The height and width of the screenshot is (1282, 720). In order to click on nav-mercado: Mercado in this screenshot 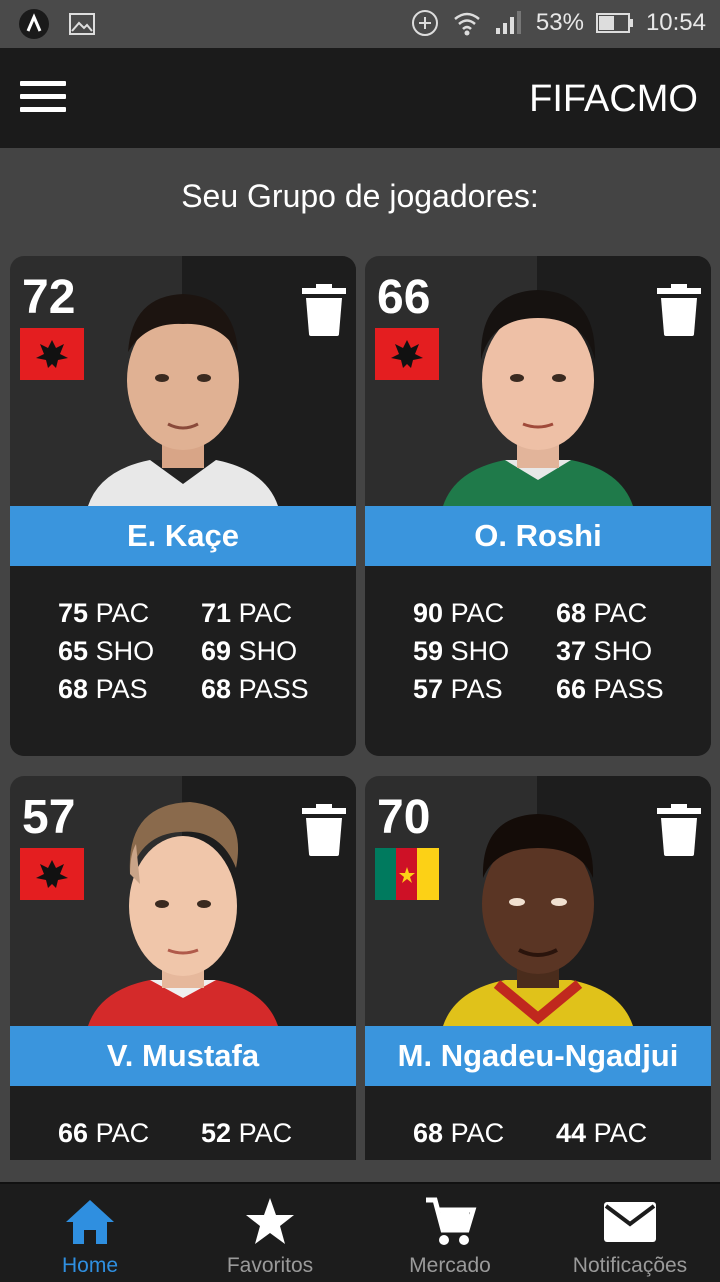, I will do `click(450, 1233)`.